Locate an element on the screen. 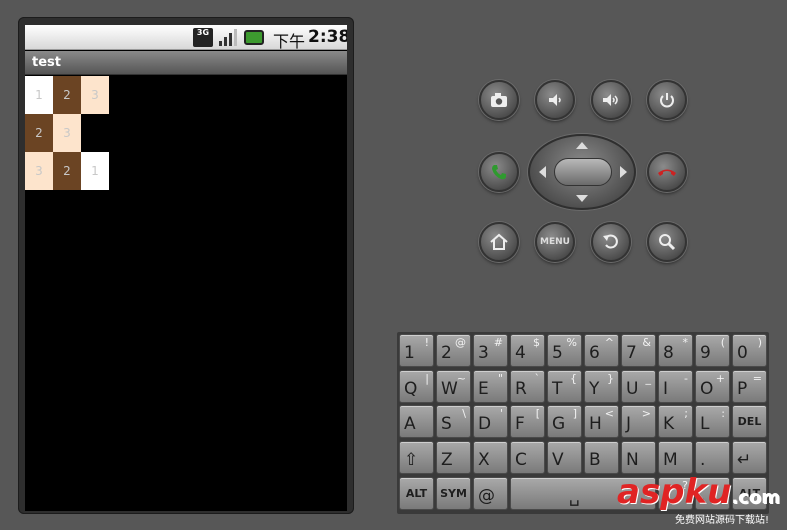 The height and width of the screenshot is (530, 787). key-8: 8 * is located at coordinates (675, 350).